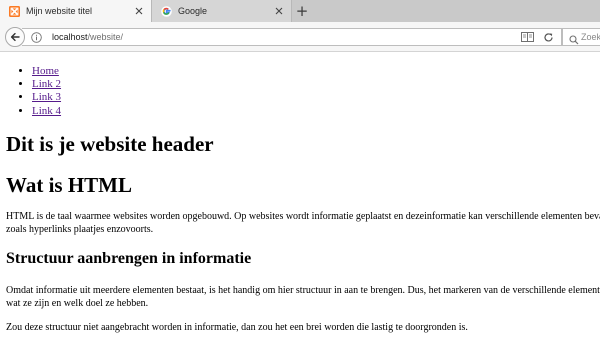  Describe the element at coordinates (70, 37) in the screenshot. I see `url-host: localhost` at that location.